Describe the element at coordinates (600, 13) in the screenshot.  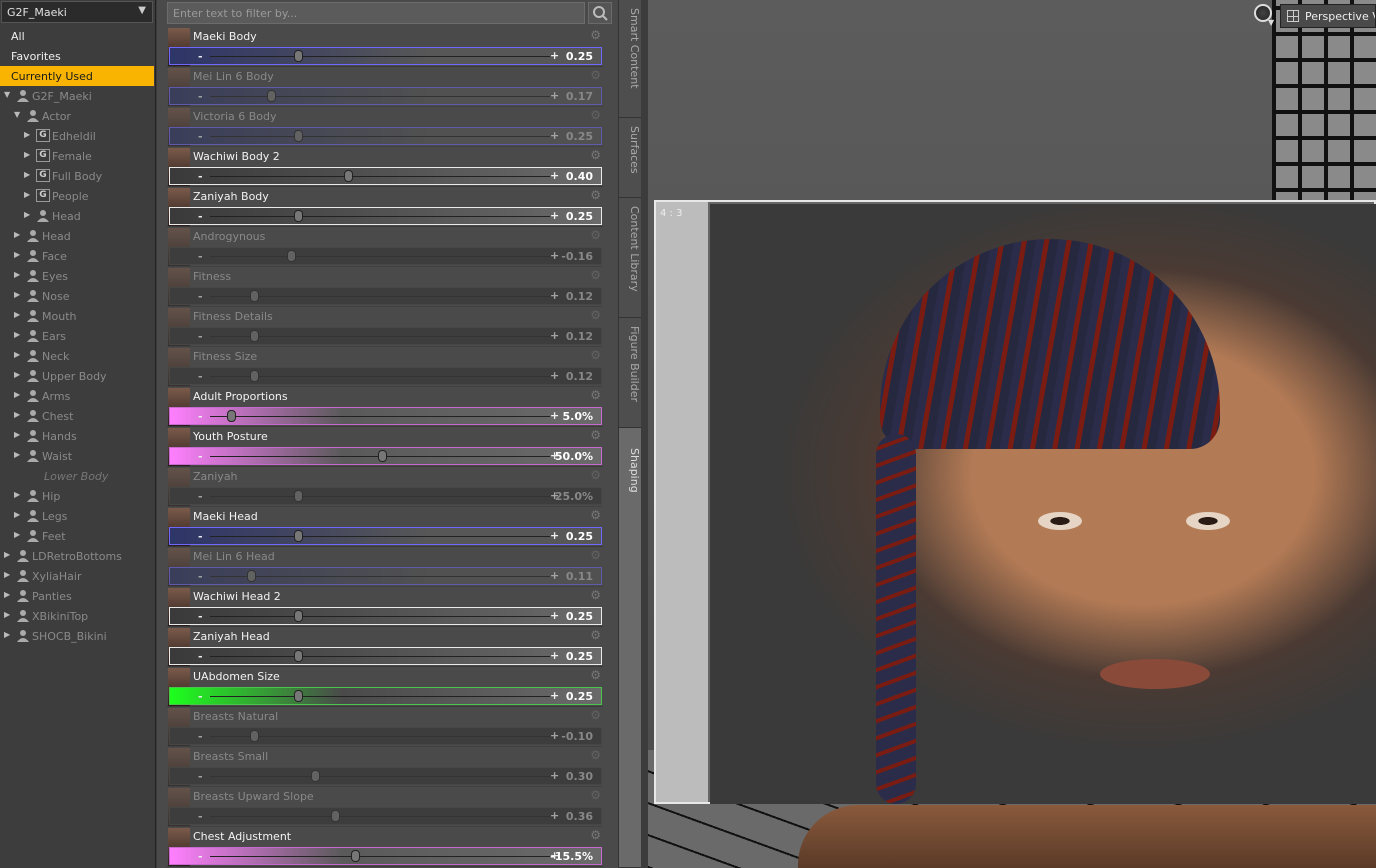
I see `search-button` at that location.